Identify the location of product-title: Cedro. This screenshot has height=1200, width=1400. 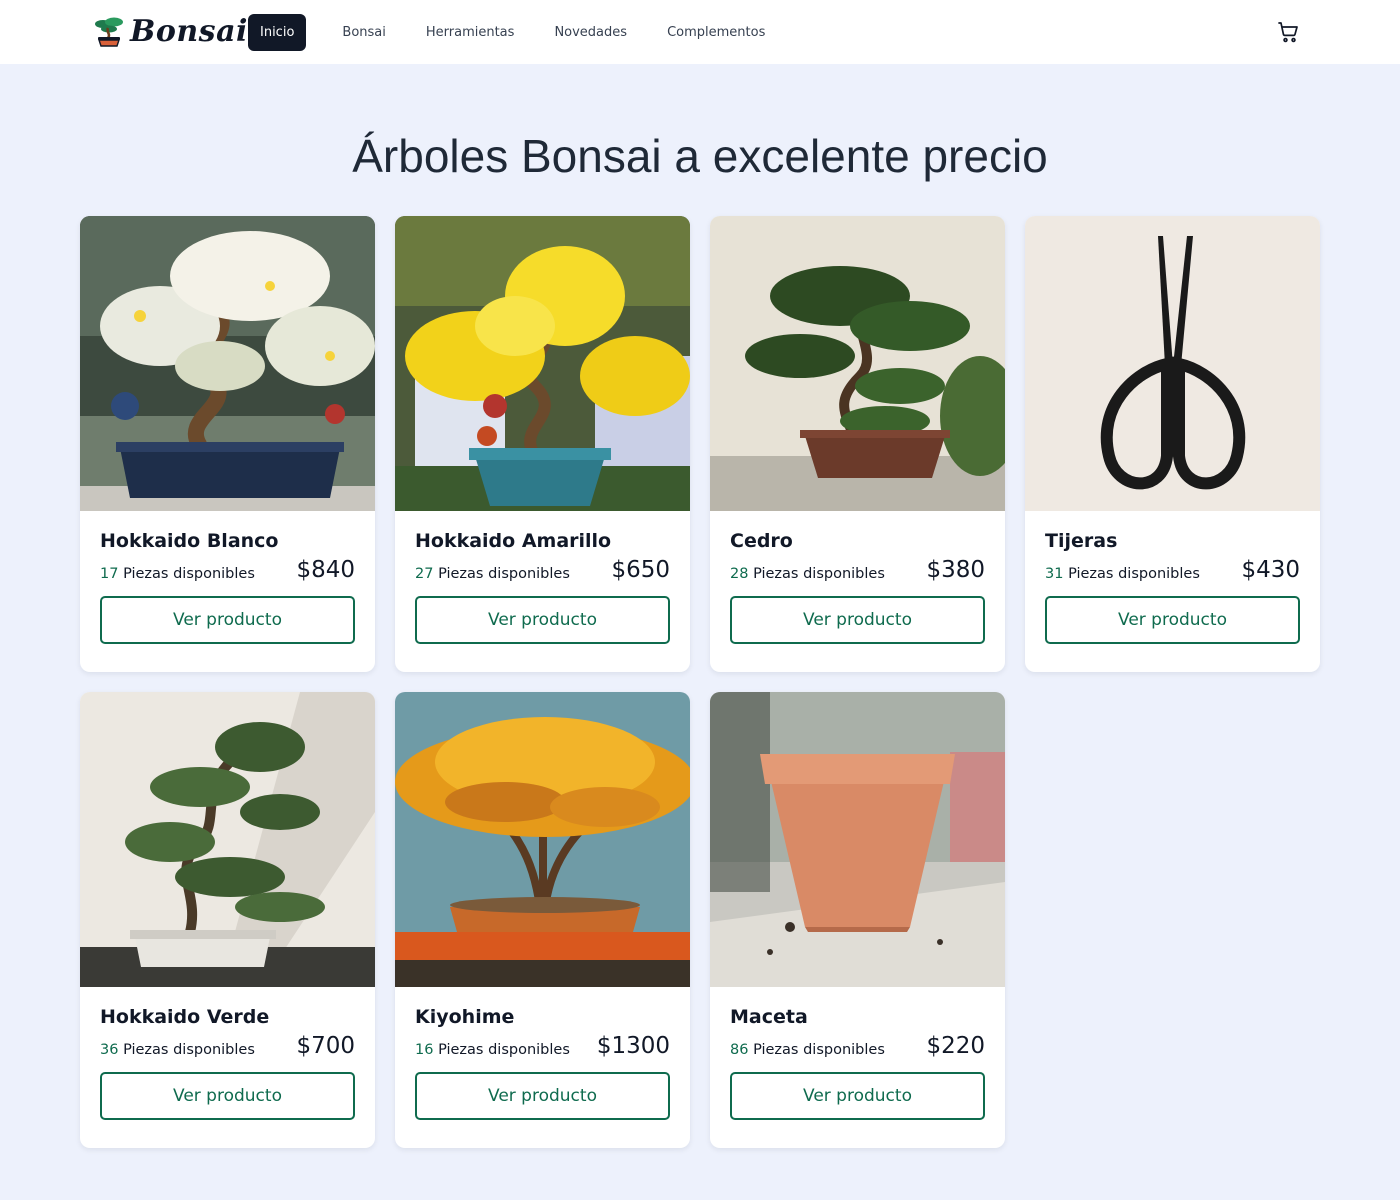
(761, 541).